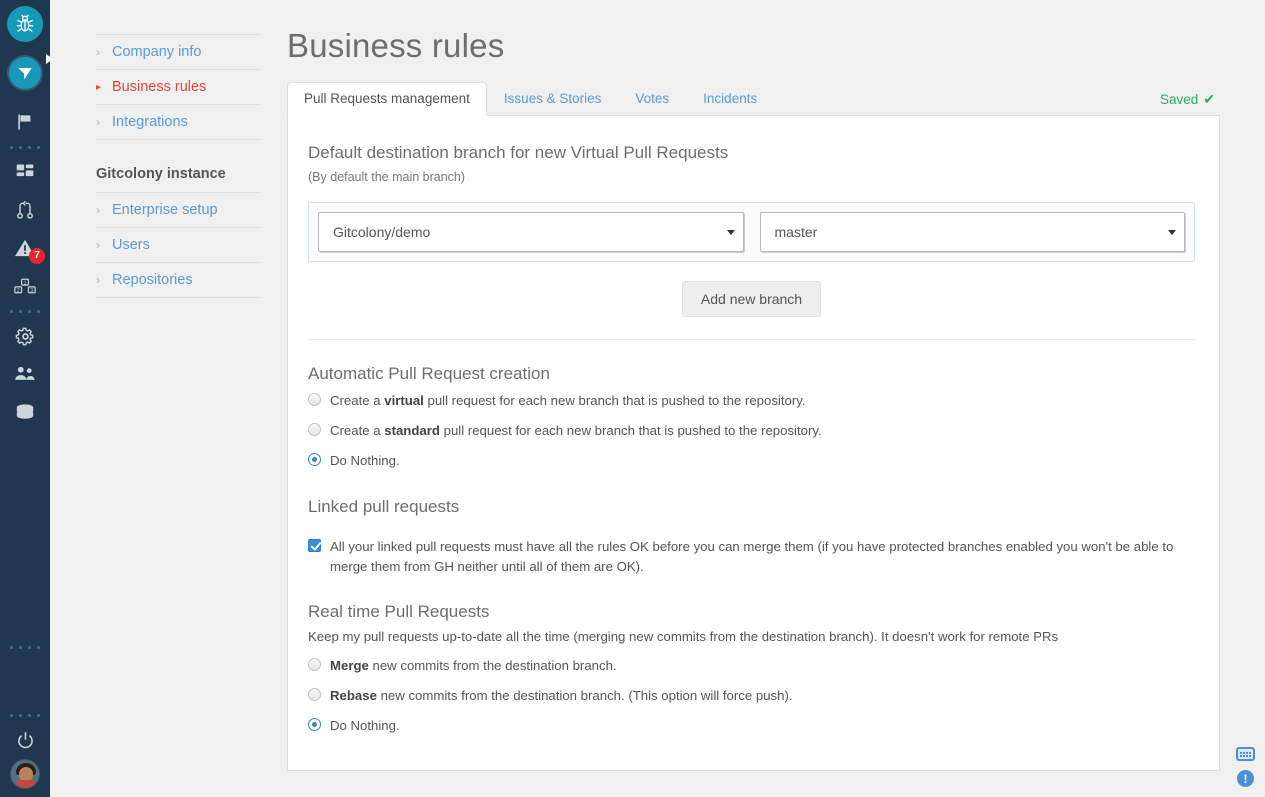 Image resolution: width=1265 pixels, height=797 pixels. What do you see at coordinates (159, 87) in the screenshot?
I see `sidebar-item-label: Business rules` at bounding box center [159, 87].